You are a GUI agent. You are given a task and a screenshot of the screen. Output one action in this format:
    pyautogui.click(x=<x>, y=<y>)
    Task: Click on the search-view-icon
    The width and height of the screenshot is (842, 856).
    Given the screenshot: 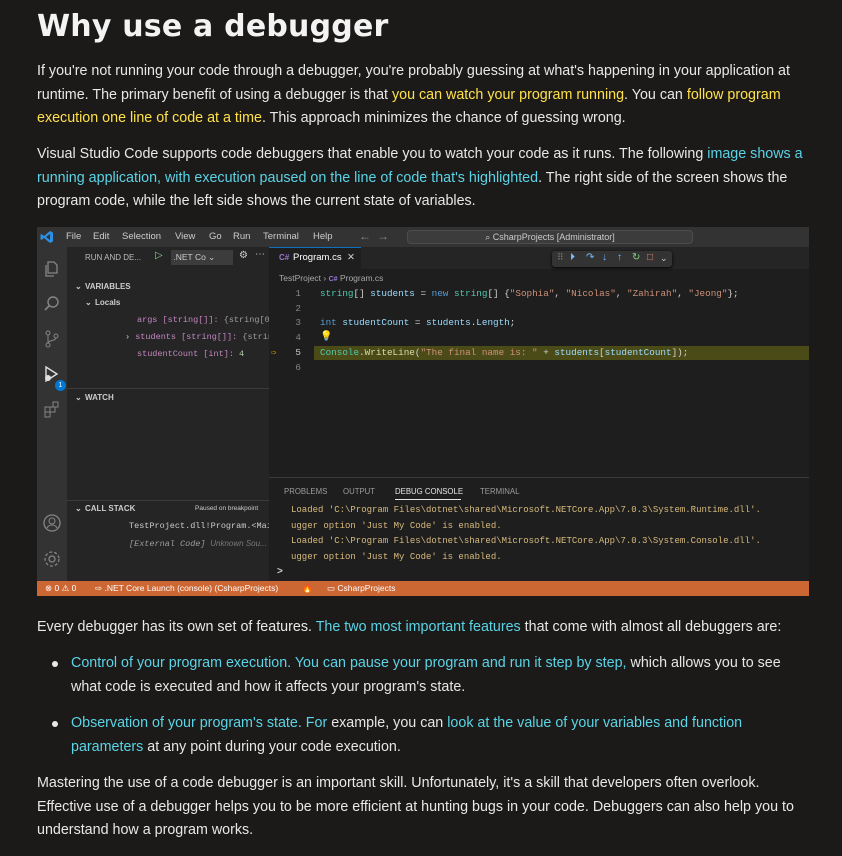 What is the action you would take?
    pyautogui.click(x=52, y=304)
    